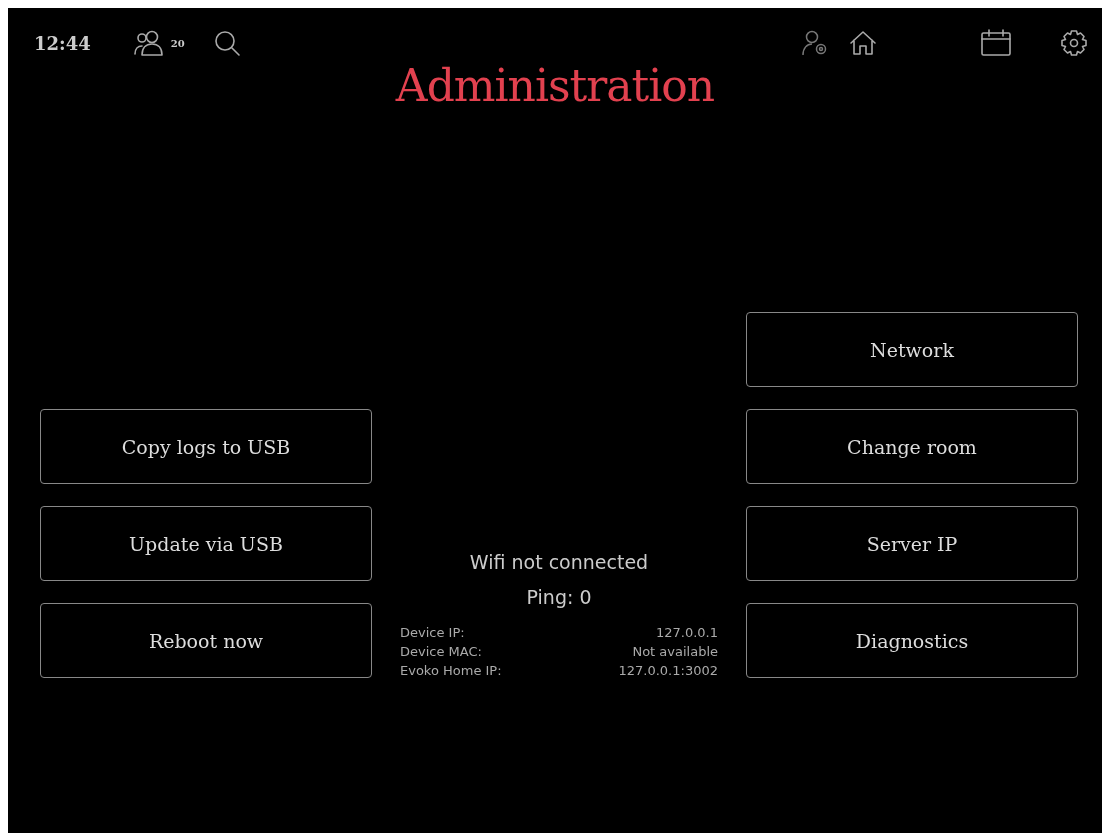 The height and width of the screenshot is (833, 1102). What do you see at coordinates (674, 651) in the screenshot?
I see `info-value: Not available` at bounding box center [674, 651].